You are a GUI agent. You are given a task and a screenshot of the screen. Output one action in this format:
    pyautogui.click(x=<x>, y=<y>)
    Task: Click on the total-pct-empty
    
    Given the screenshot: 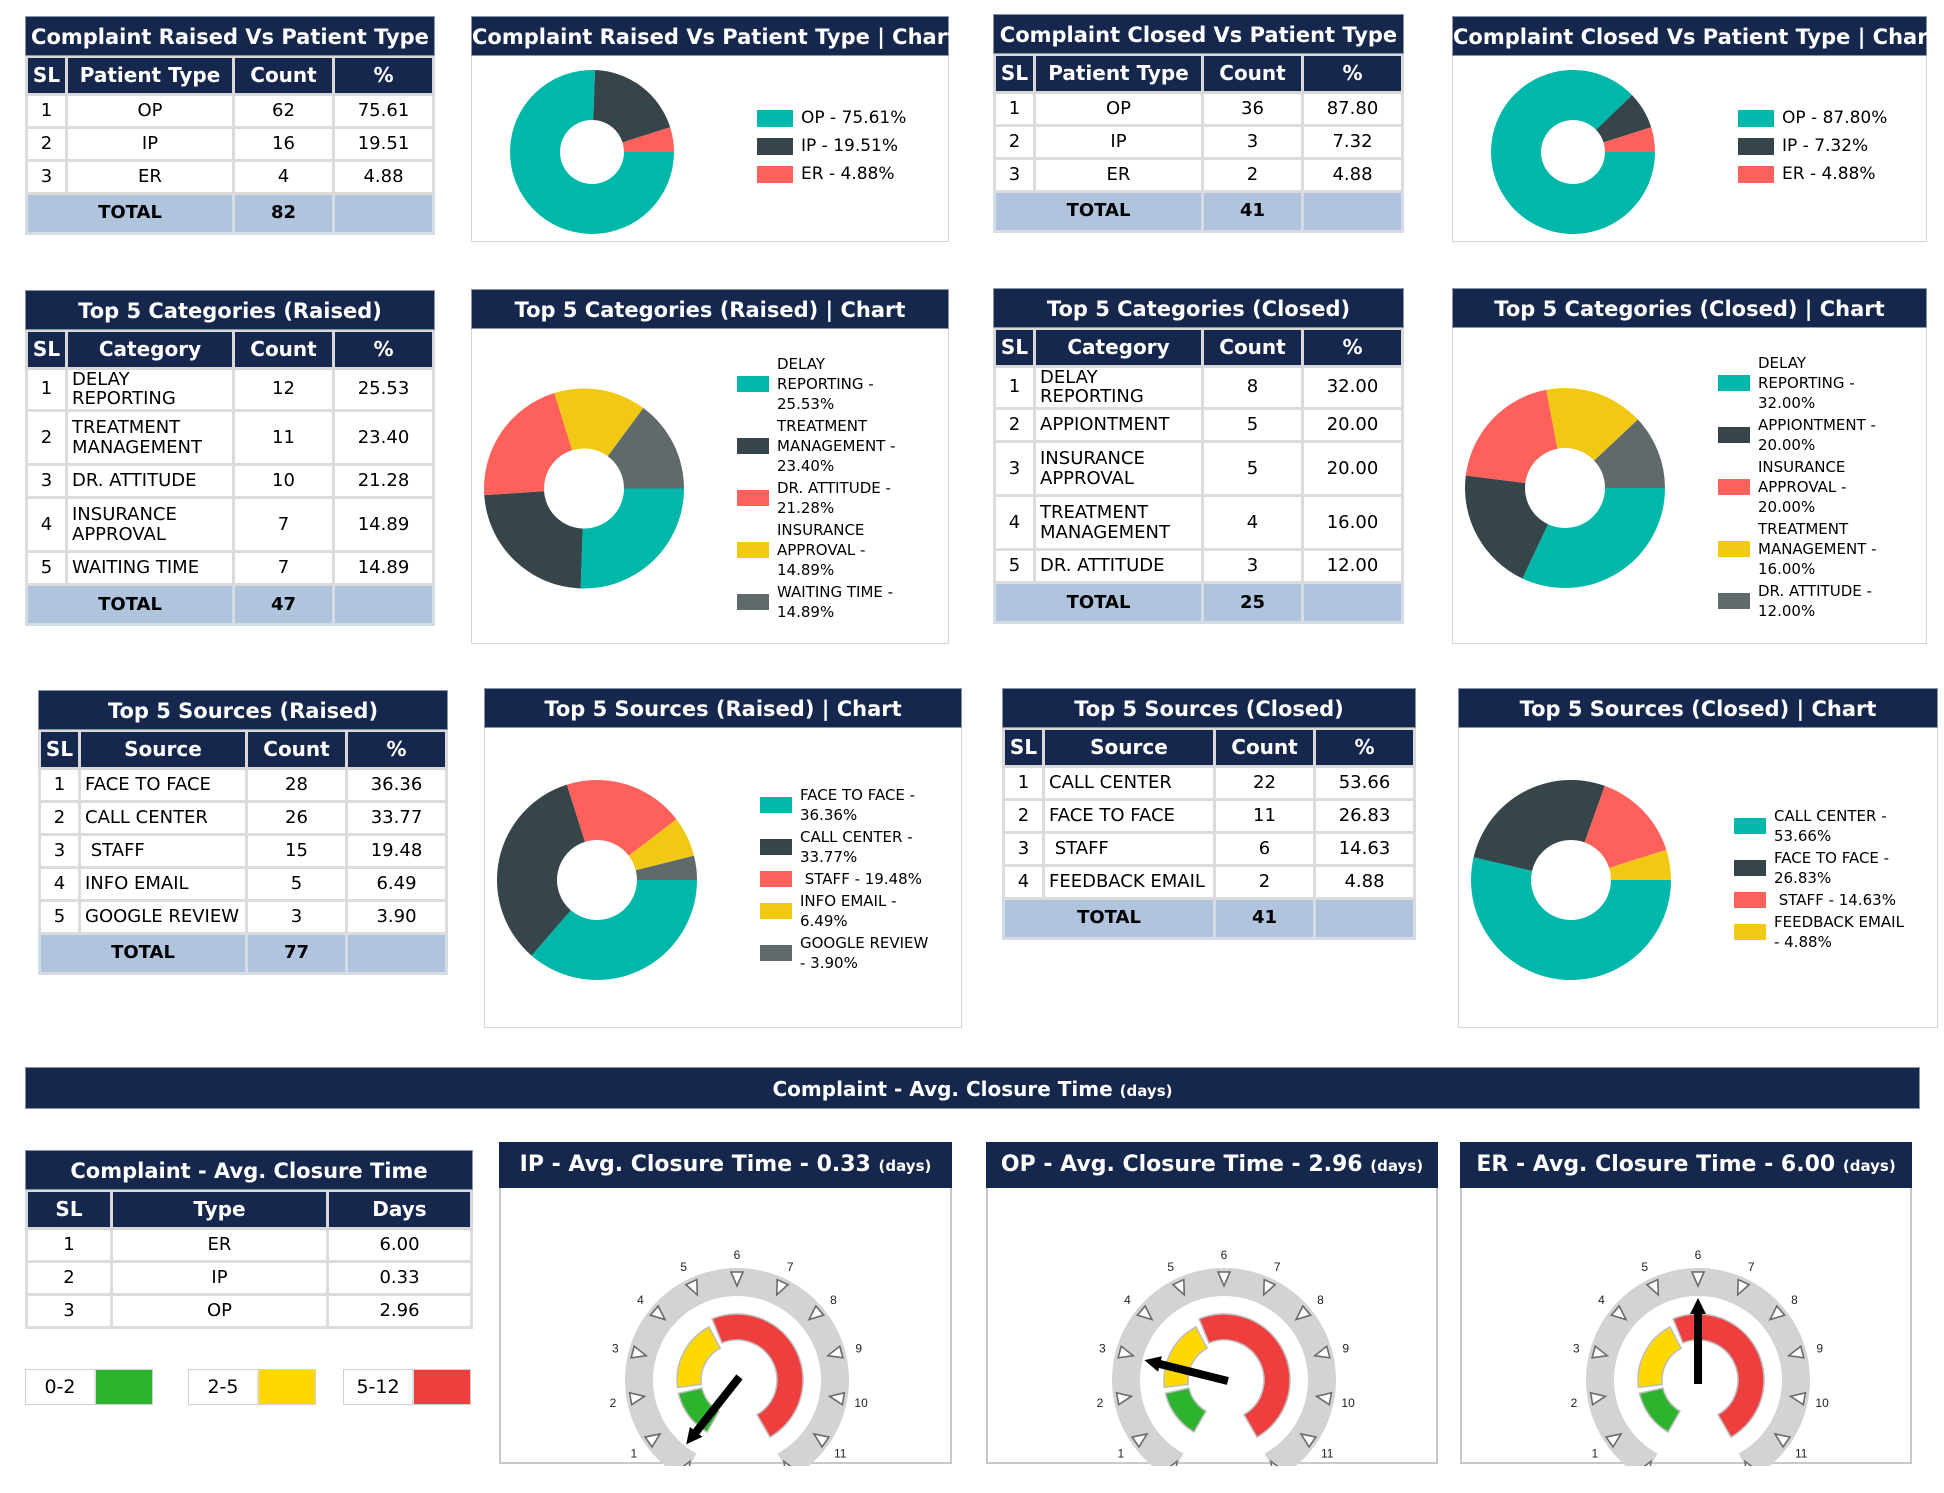 What is the action you would take?
    pyautogui.click(x=1364, y=918)
    